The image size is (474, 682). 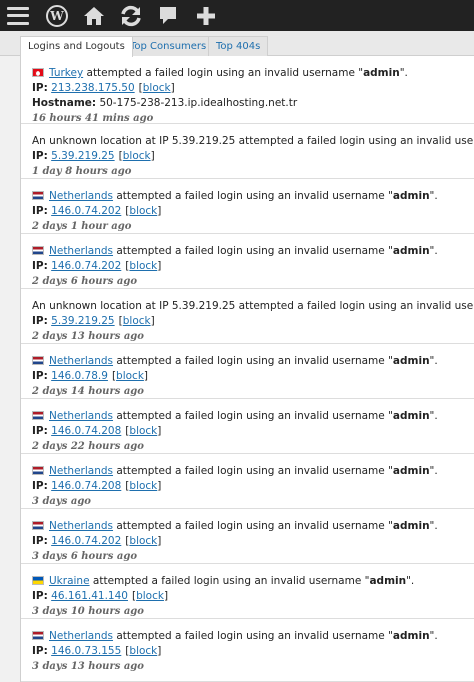 I want to click on ip-line: IP: 146.0.74.202 [block], so click(x=253, y=211).